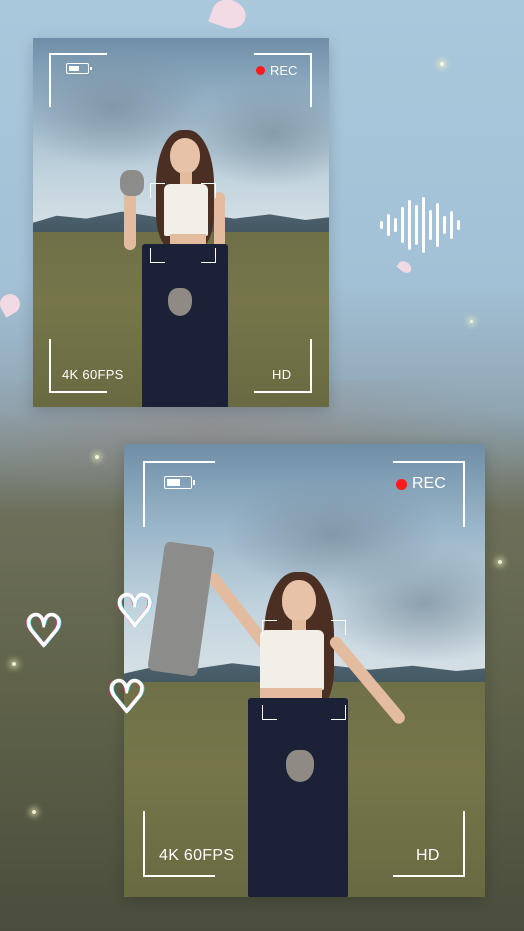 This screenshot has height=931, width=524. Describe the element at coordinates (420, 225) in the screenshot. I see `sound-wave-icon` at that location.